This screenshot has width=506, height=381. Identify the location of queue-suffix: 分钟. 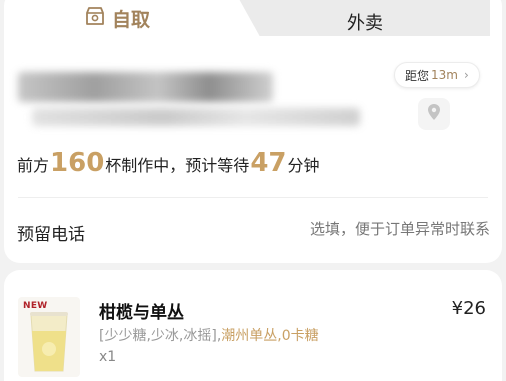
(303, 165).